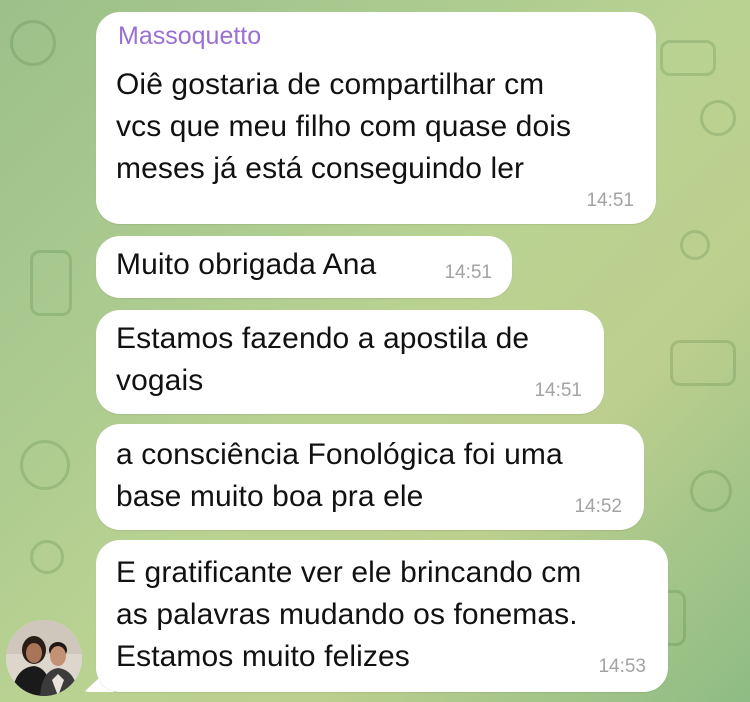 This screenshot has width=750, height=702. Describe the element at coordinates (622, 666) in the screenshot. I see `message-time: 14:53` at that location.